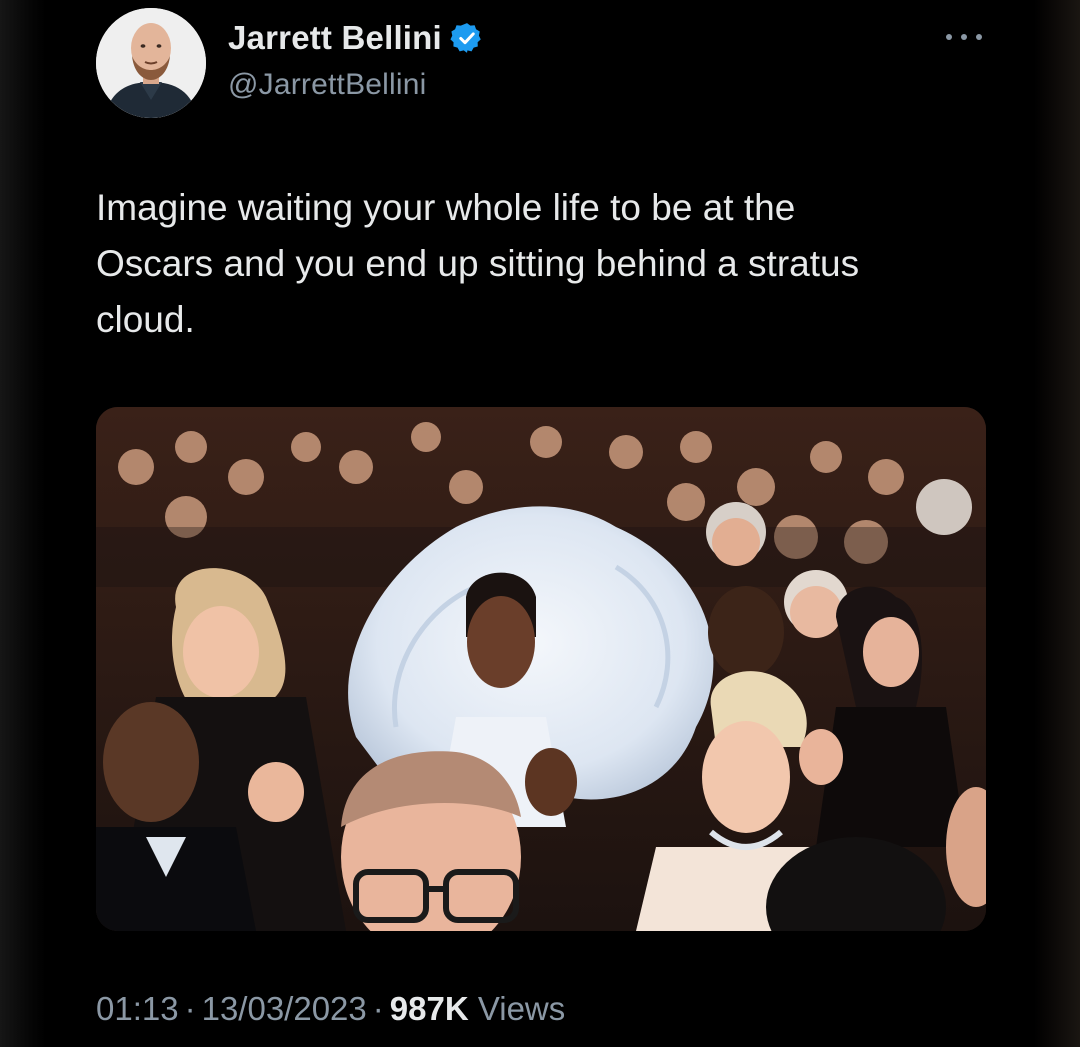  I want to click on left-edge-shadow, so click(23, 523).